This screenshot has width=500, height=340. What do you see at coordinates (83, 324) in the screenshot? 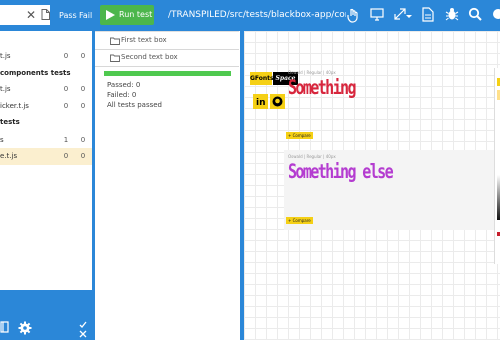
I see `check-icon` at bounding box center [83, 324].